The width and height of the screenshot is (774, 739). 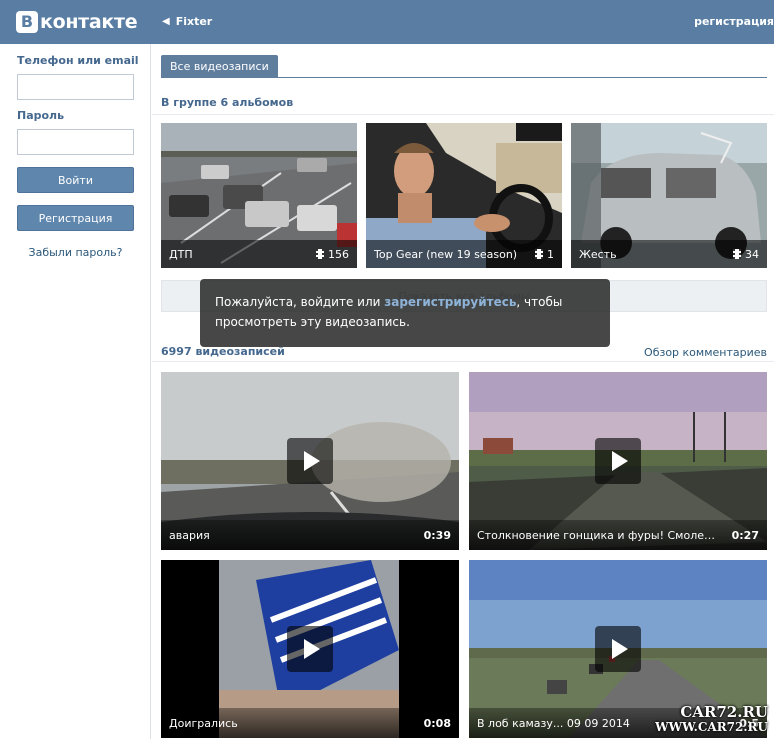 What do you see at coordinates (550, 254) in the screenshot?
I see `album-count-value: 1` at bounding box center [550, 254].